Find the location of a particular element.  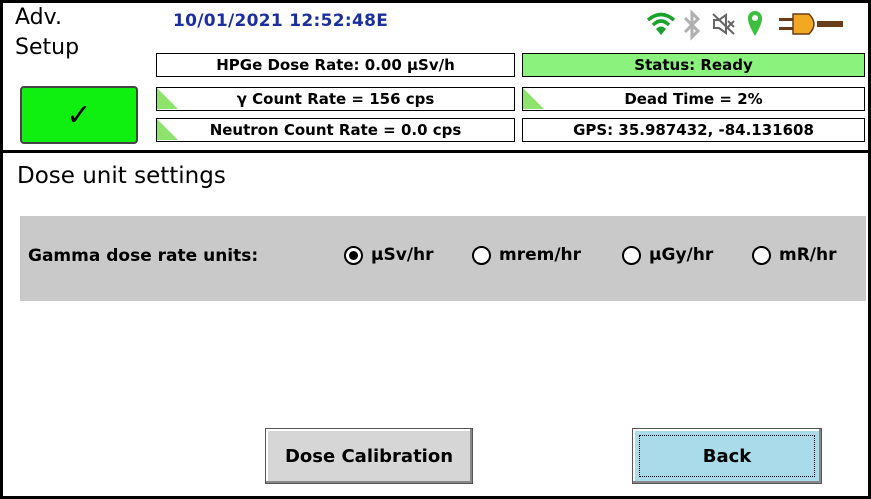

datetime-display: 10/01/2021 12:52:48E is located at coordinates (281, 21).